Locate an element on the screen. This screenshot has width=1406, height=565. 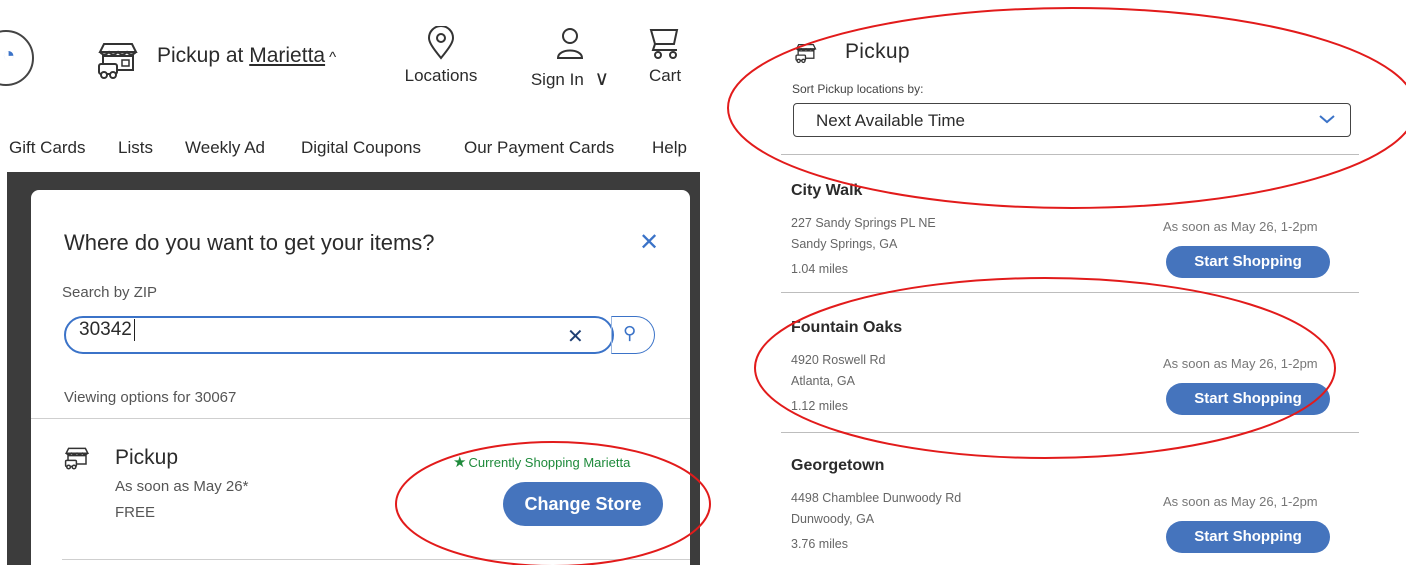
pickup-location-toggle: Pickup at Marietta ^ is located at coordinates (246, 56).